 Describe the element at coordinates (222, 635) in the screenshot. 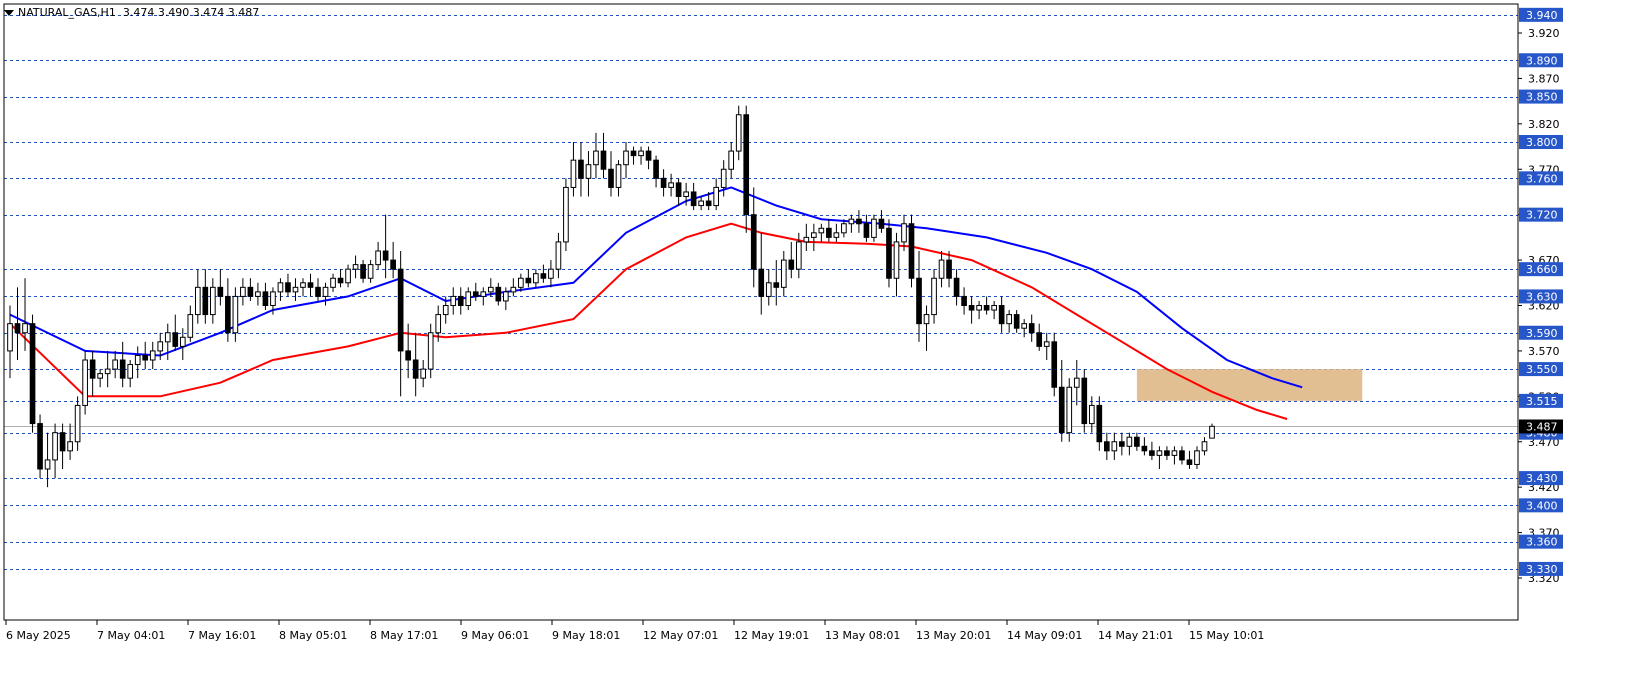

I see `x-tick-label: 7 May 16:01` at that location.